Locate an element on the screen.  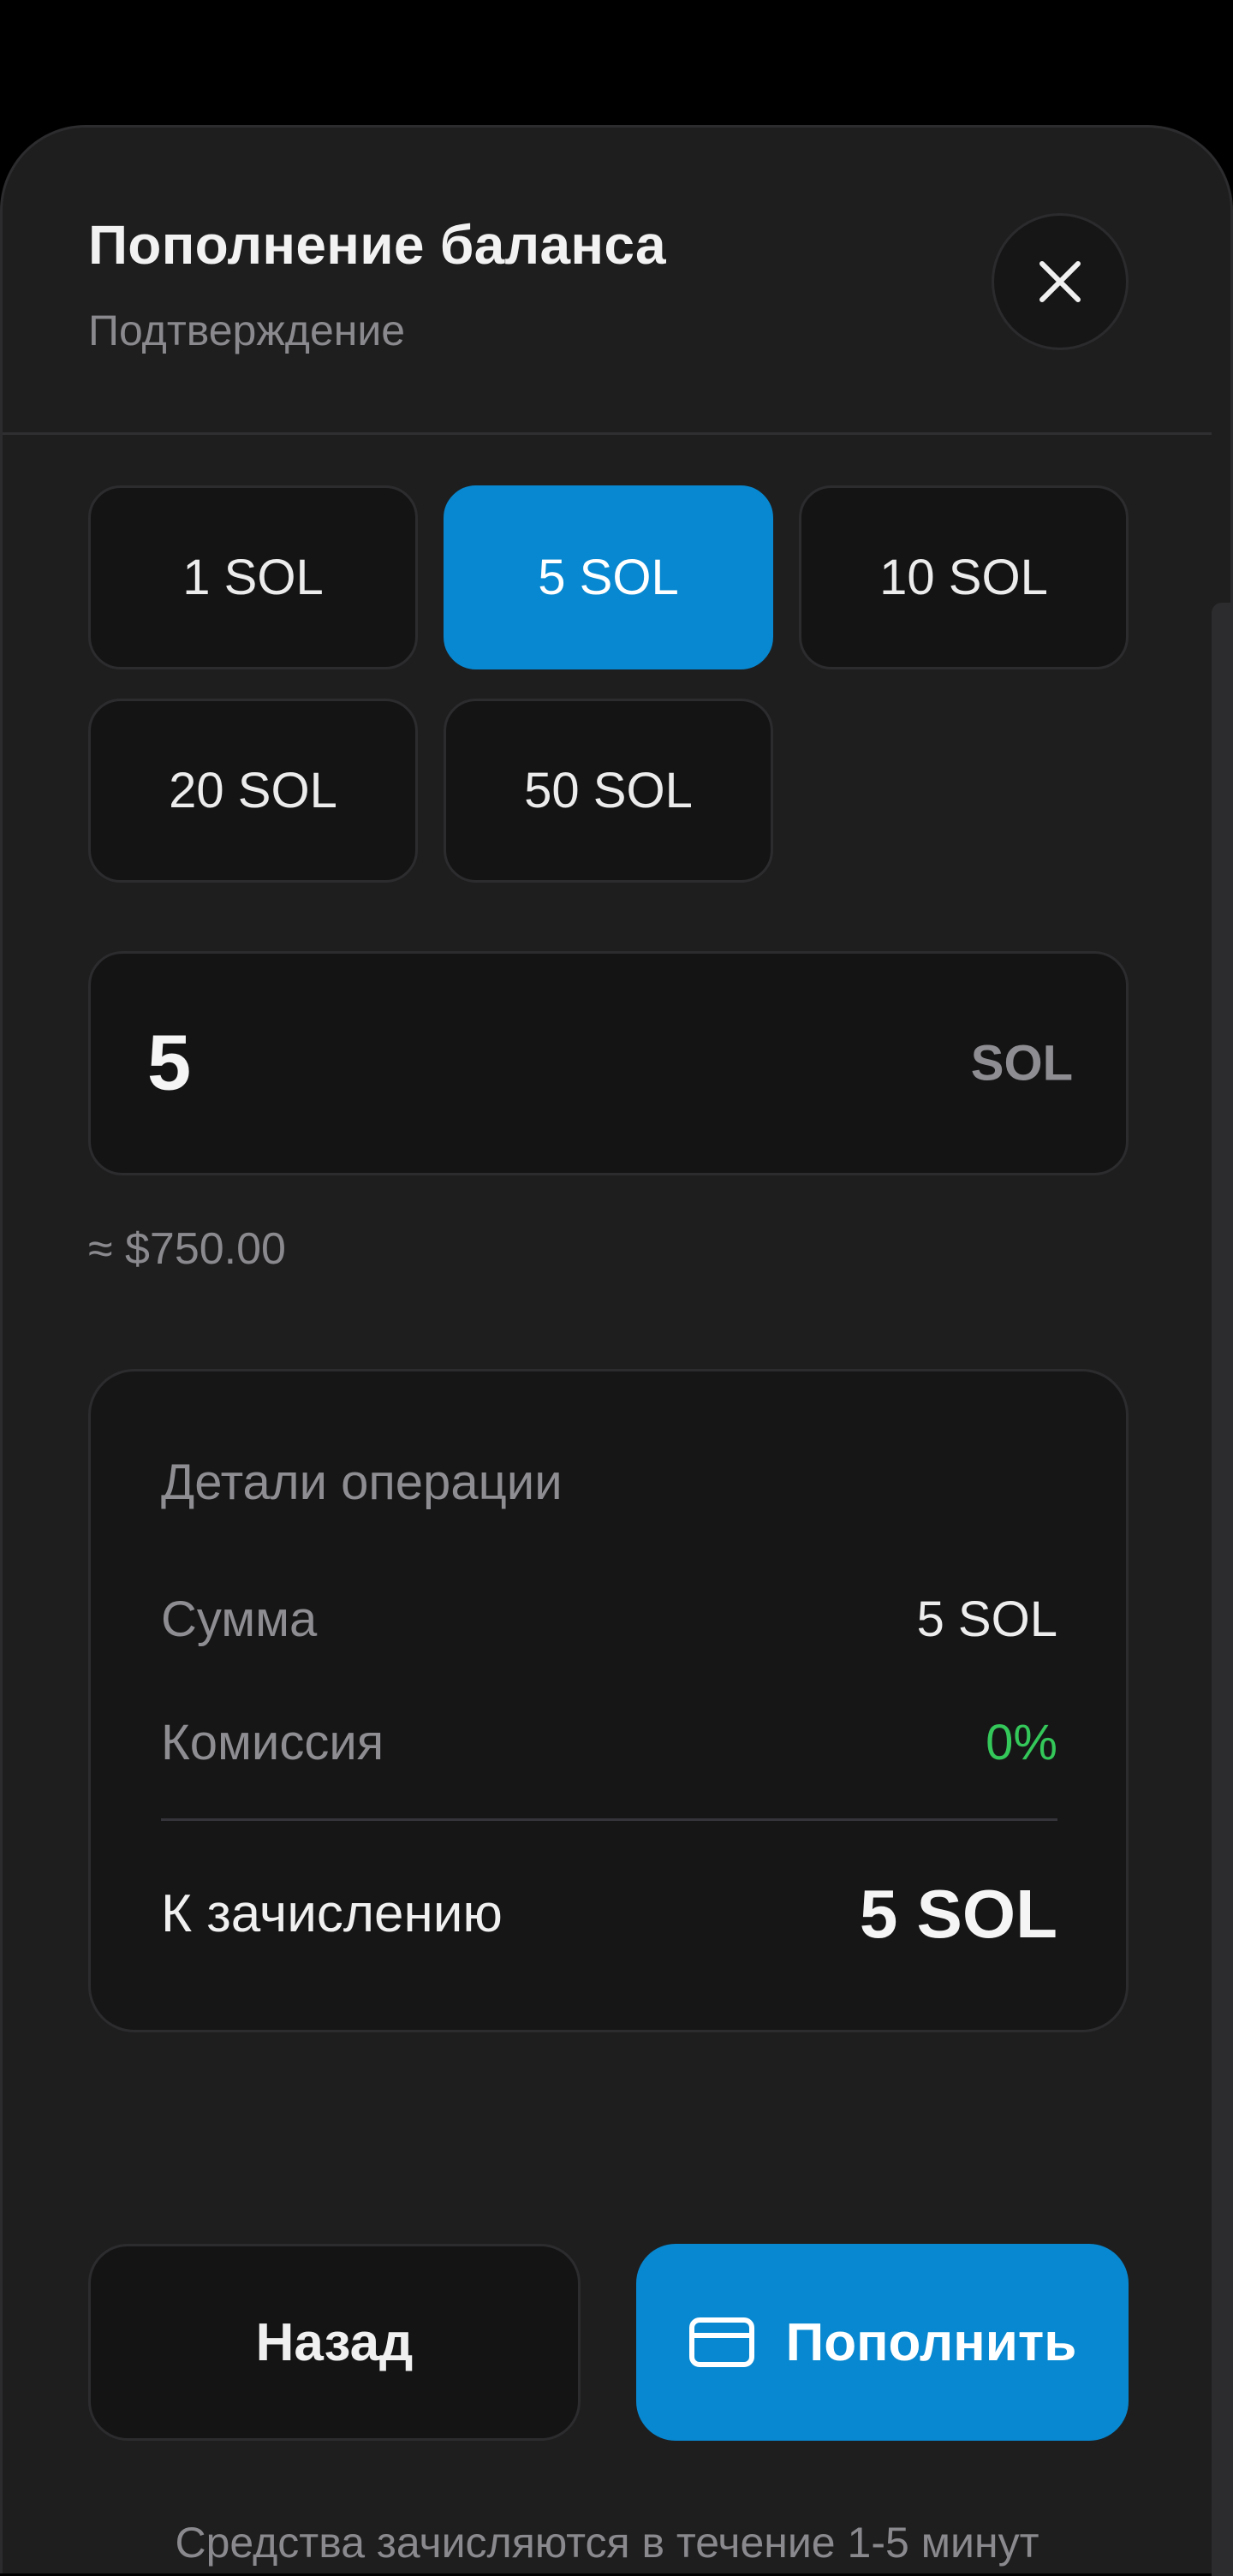
amount-value: 5 is located at coordinates (169, 1063).